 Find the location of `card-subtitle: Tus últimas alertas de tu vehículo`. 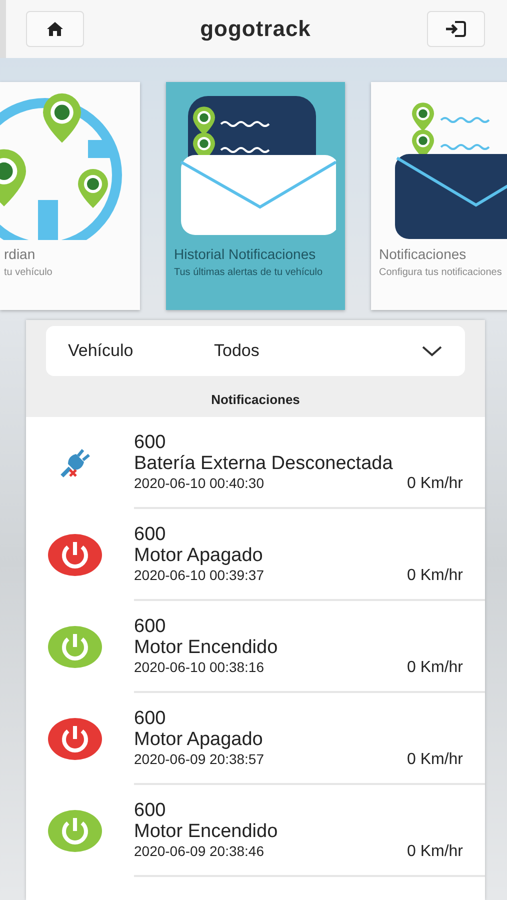

card-subtitle: Tus últimas alertas de tu vehículo is located at coordinates (249, 272).